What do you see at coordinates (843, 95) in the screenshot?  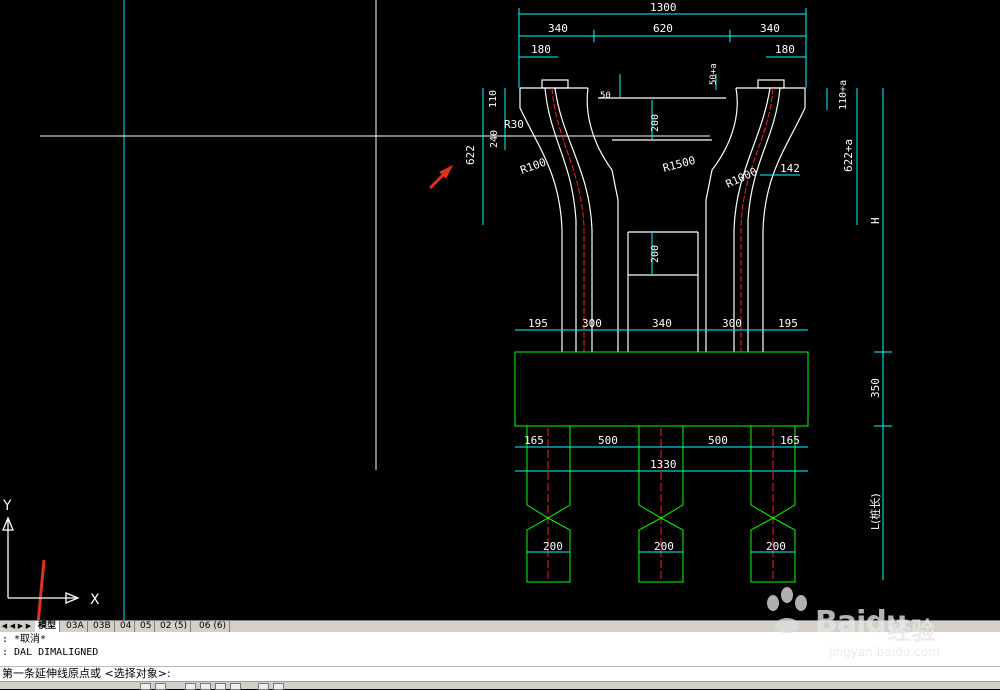 I see `dim-h110a-right: 110+a` at bounding box center [843, 95].